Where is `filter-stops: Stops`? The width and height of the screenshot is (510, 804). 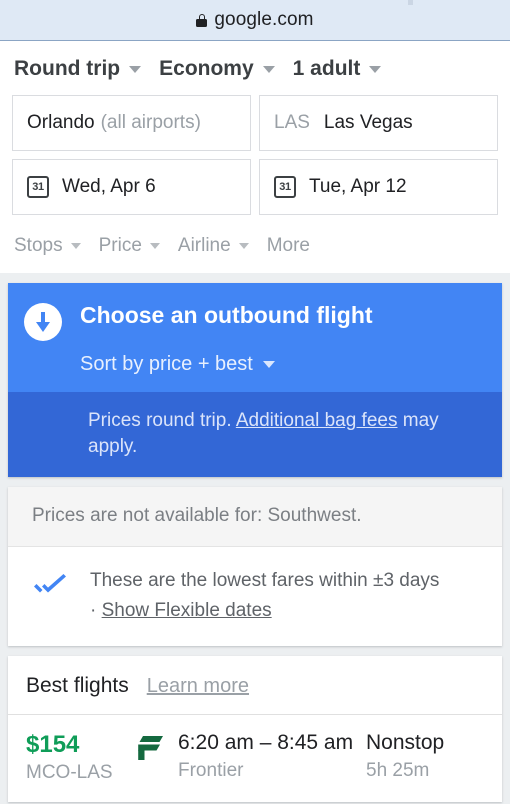 filter-stops: Stops is located at coordinates (53, 246).